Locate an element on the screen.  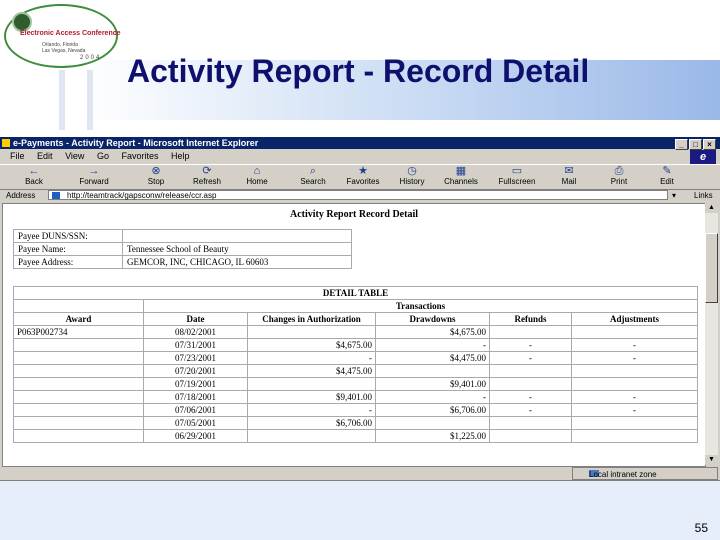
status-bar: Local intranet zone is located at coordinates (360, 473).